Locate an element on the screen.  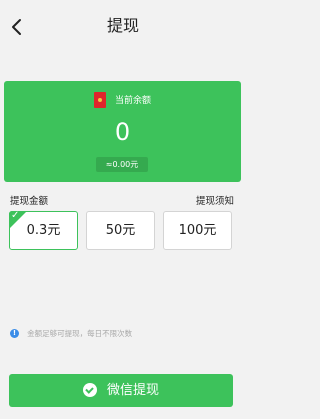
balance-value: 0 is located at coordinates (122, 132).